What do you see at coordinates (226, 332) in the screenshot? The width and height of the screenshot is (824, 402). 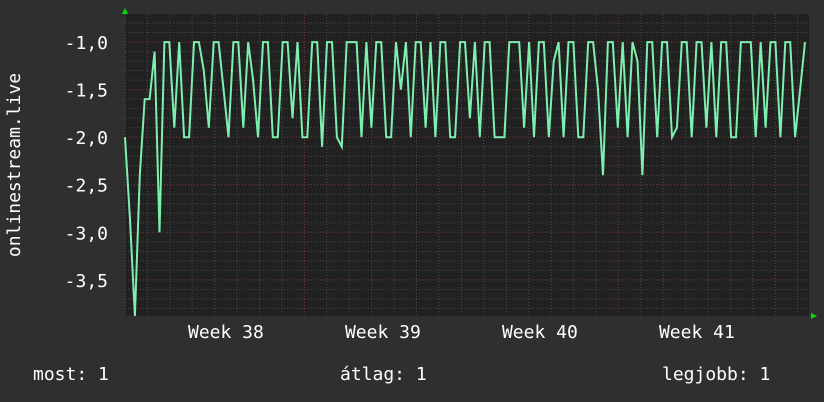 I see `x-tick-label: Week 38` at bounding box center [226, 332].